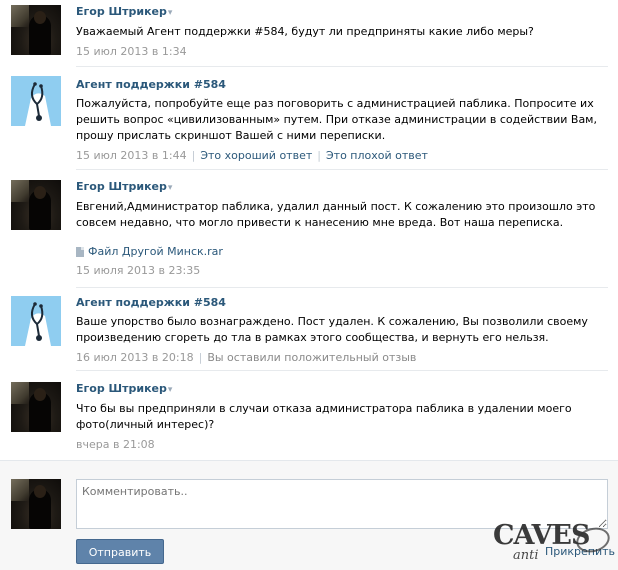 This screenshot has width=618, height=570. I want to click on current-user-avatar, so click(36, 504).